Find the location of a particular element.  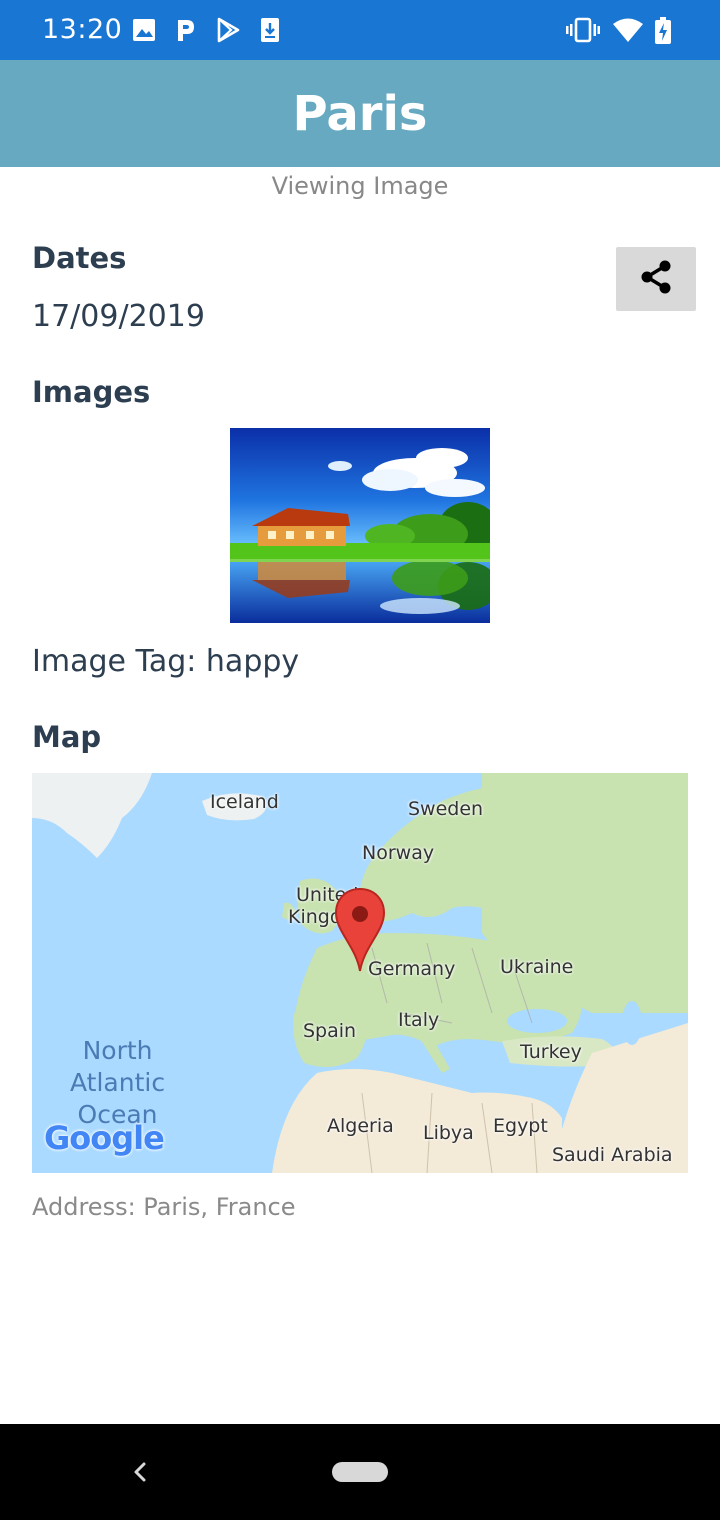

status-time: 13:20 is located at coordinates (82, 29).